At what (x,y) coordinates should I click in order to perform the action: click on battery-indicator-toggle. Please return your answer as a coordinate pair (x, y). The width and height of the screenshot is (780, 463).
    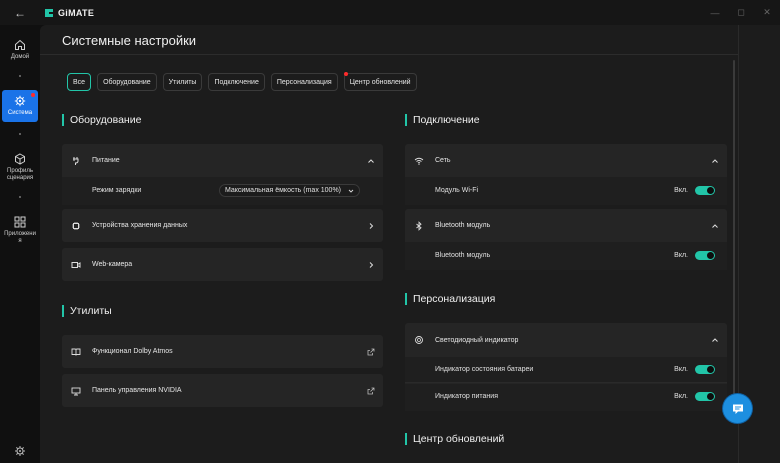
    Looking at the image, I should click on (705, 369).